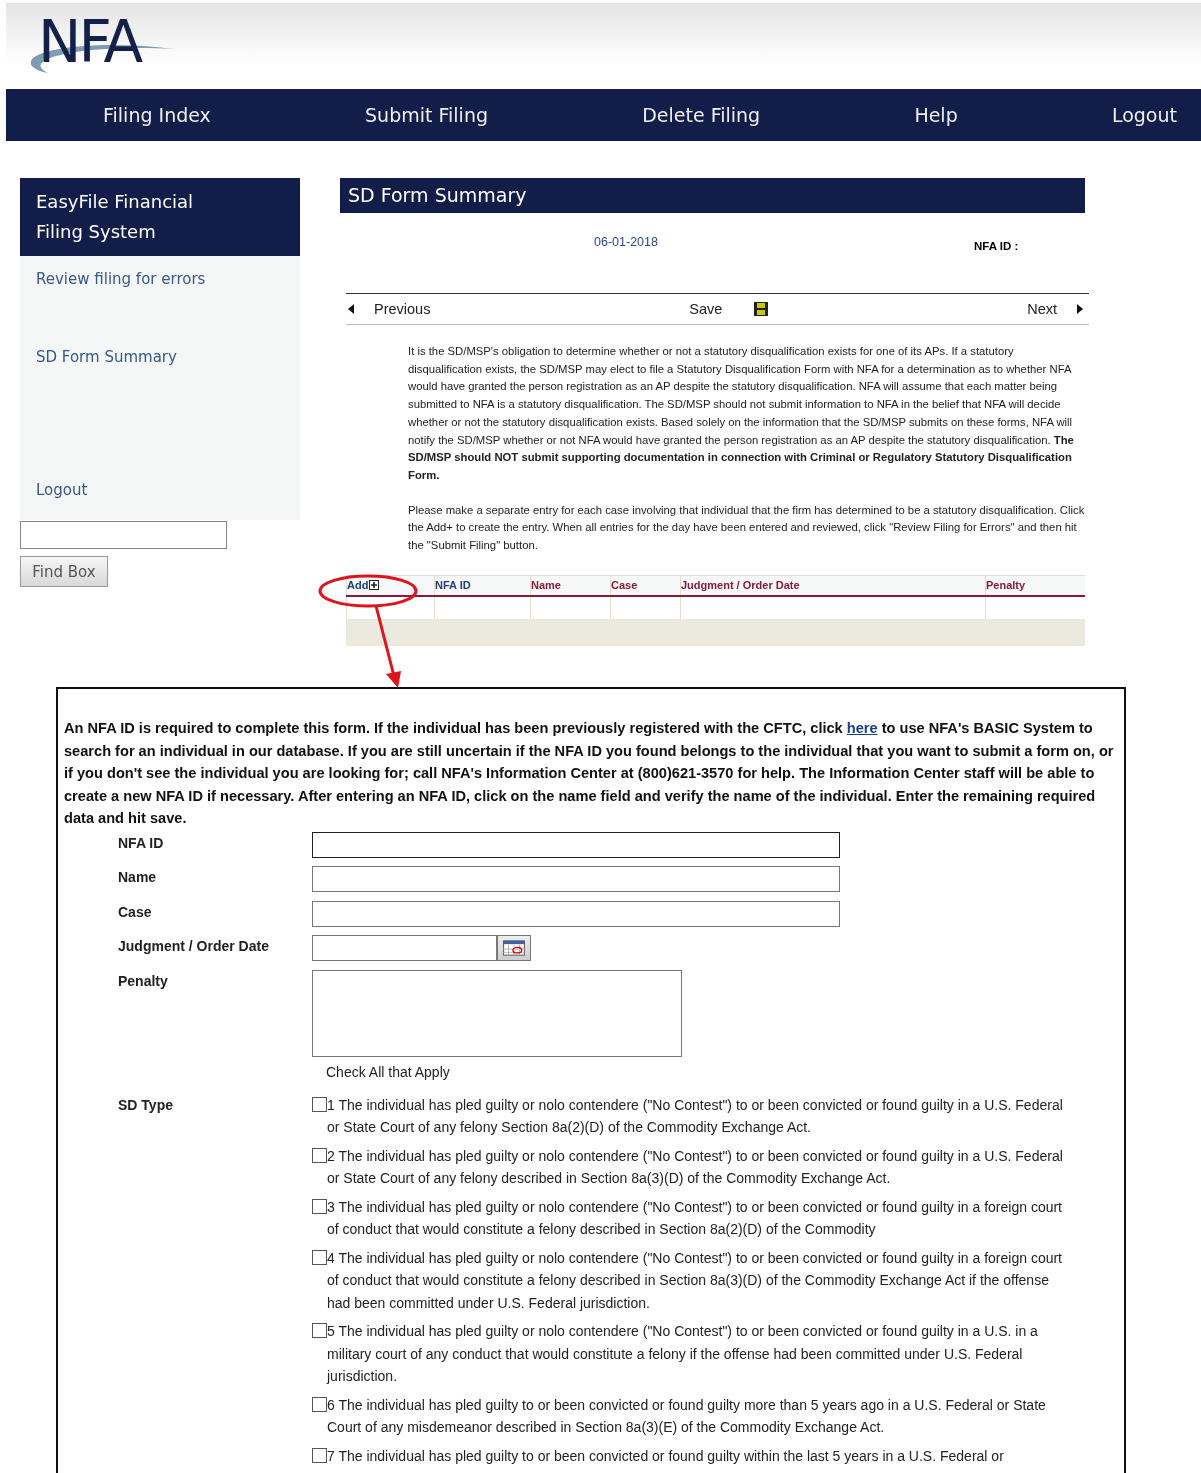  I want to click on sidebar-link: Logout, so click(160, 490).